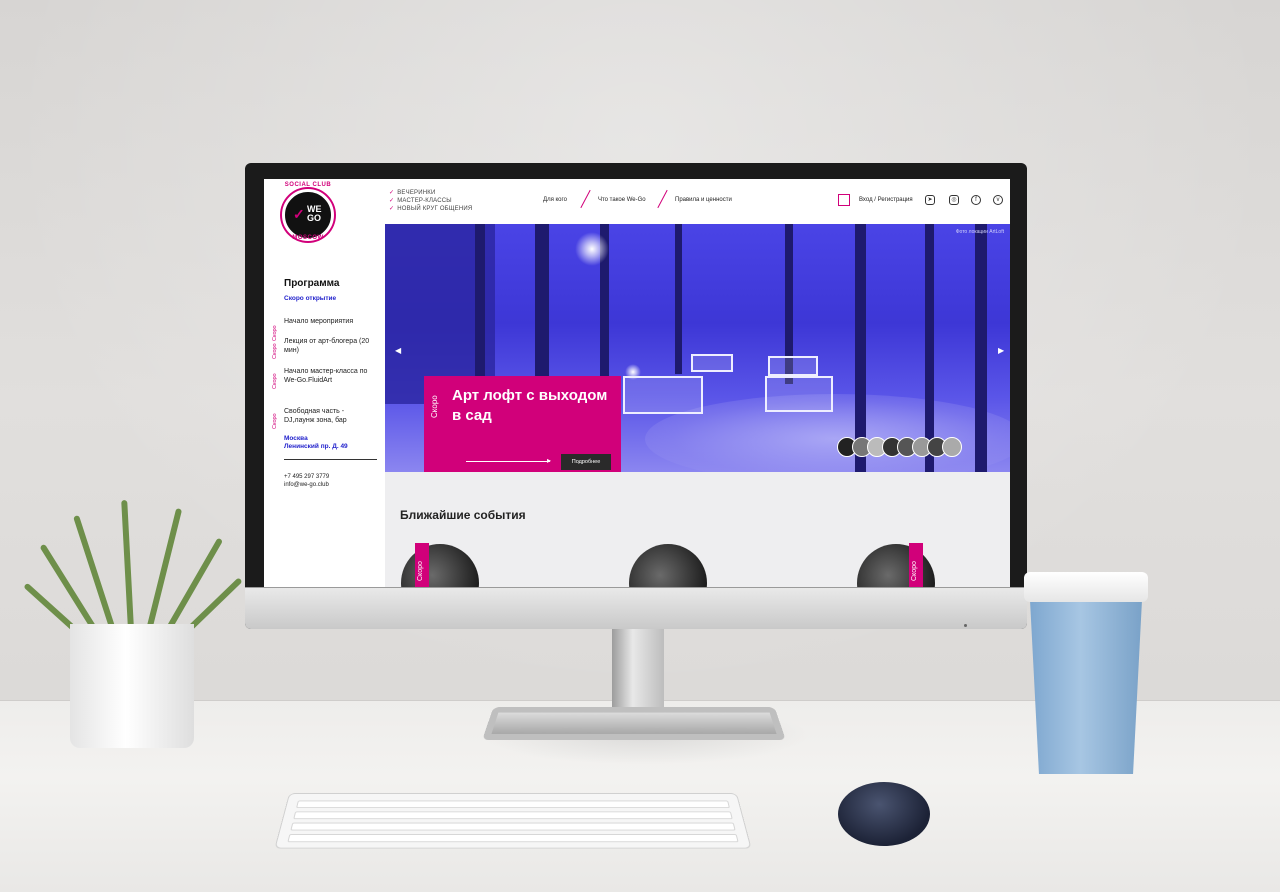 The height and width of the screenshot is (892, 1280). Describe the element at coordinates (954, 200) in the screenshot. I see `instagram-icon: ◎` at that location.